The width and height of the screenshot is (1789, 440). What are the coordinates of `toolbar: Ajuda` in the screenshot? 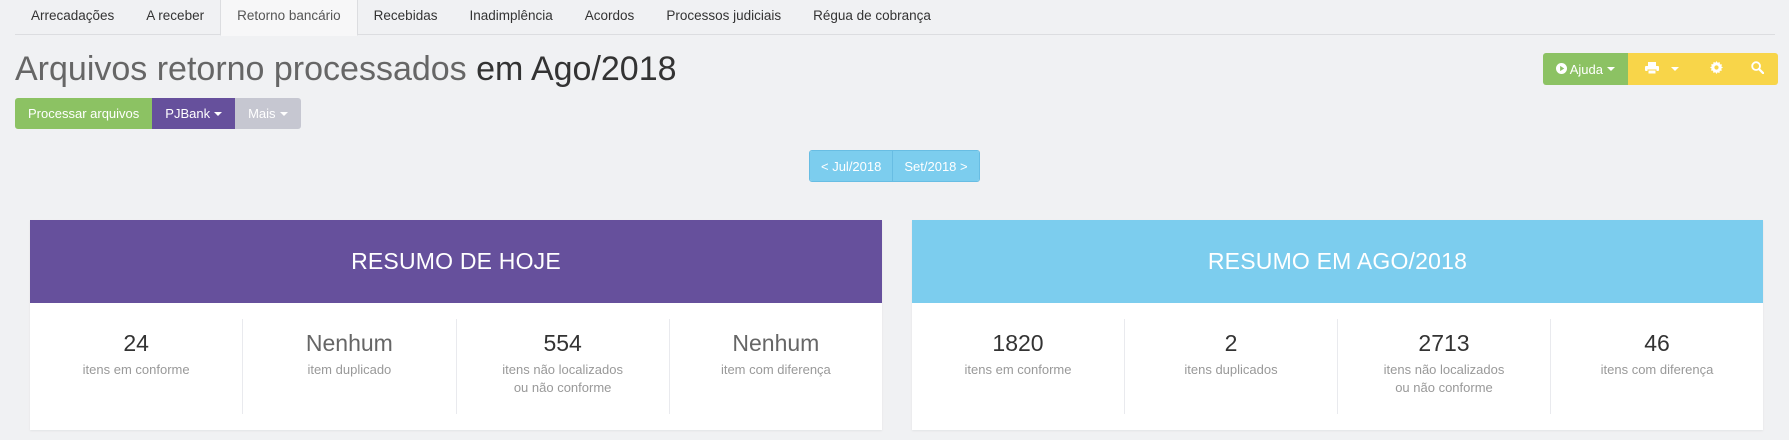 It's located at (1660, 69).